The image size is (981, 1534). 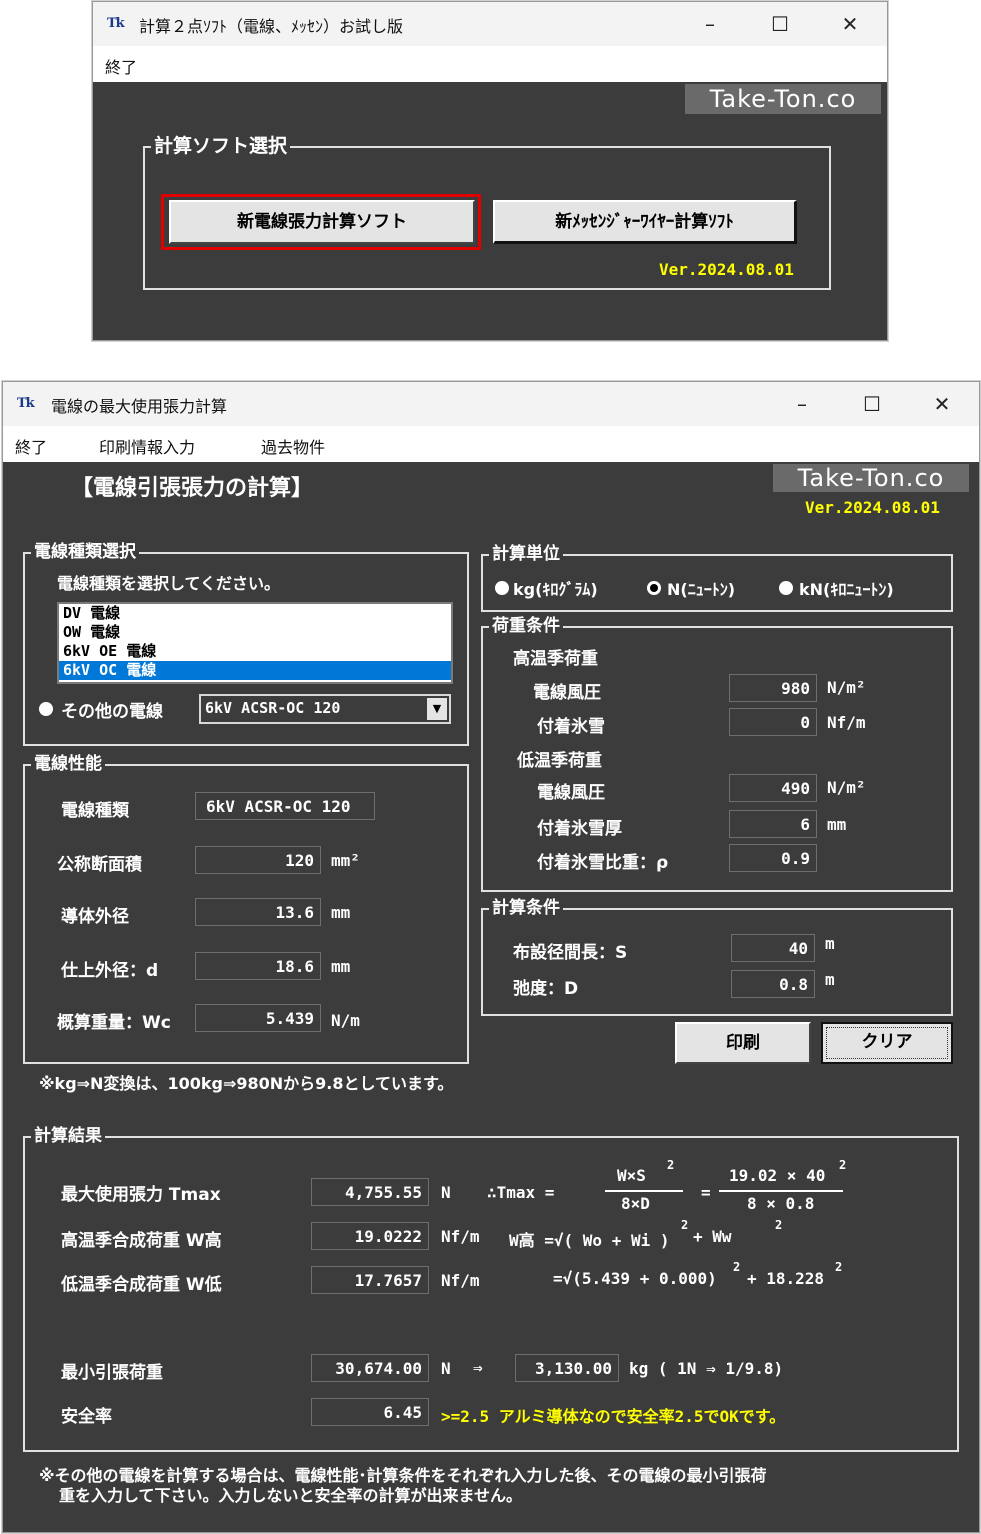 What do you see at coordinates (258, 860) in the screenshot?
I see `nominal-area-field: 120` at bounding box center [258, 860].